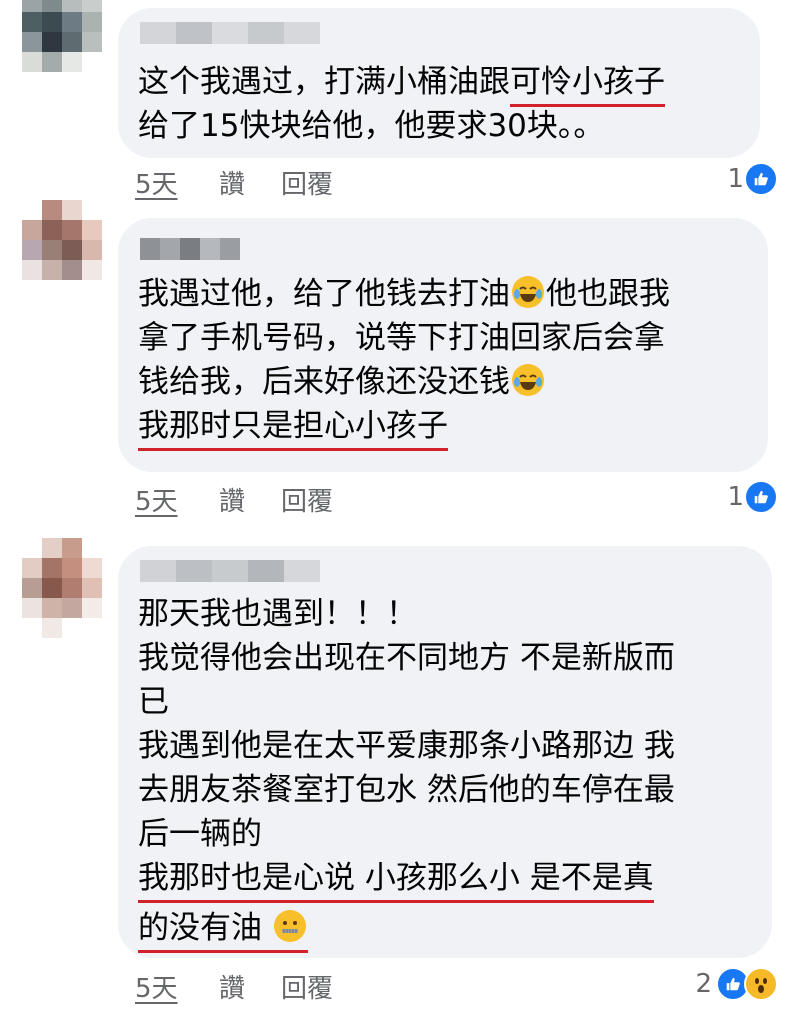  I want to click on underlined-text: 我那时也是心说 小孩那么小 是不是真, so click(396, 878).